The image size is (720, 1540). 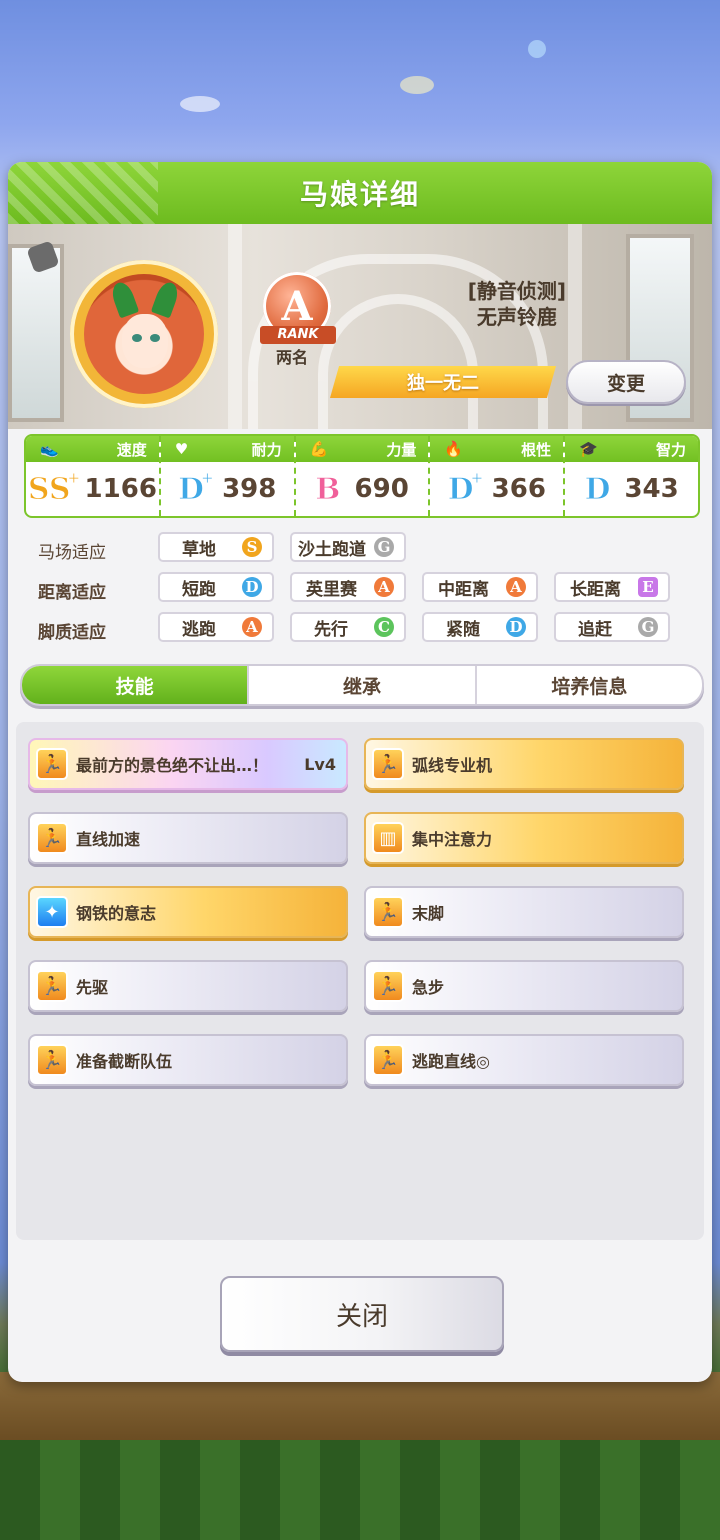 I want to click on stat-body: D +398, so click(x=227, y=489).